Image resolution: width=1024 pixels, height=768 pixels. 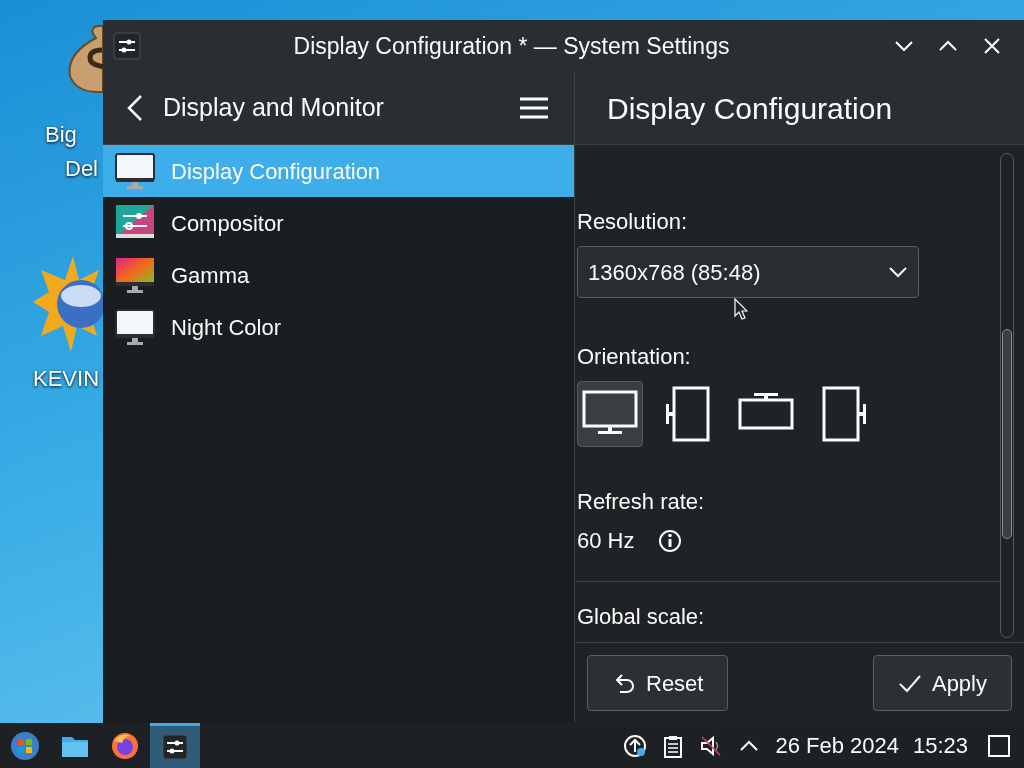 I want to click on browser-icon, so click(x=125, y=745).